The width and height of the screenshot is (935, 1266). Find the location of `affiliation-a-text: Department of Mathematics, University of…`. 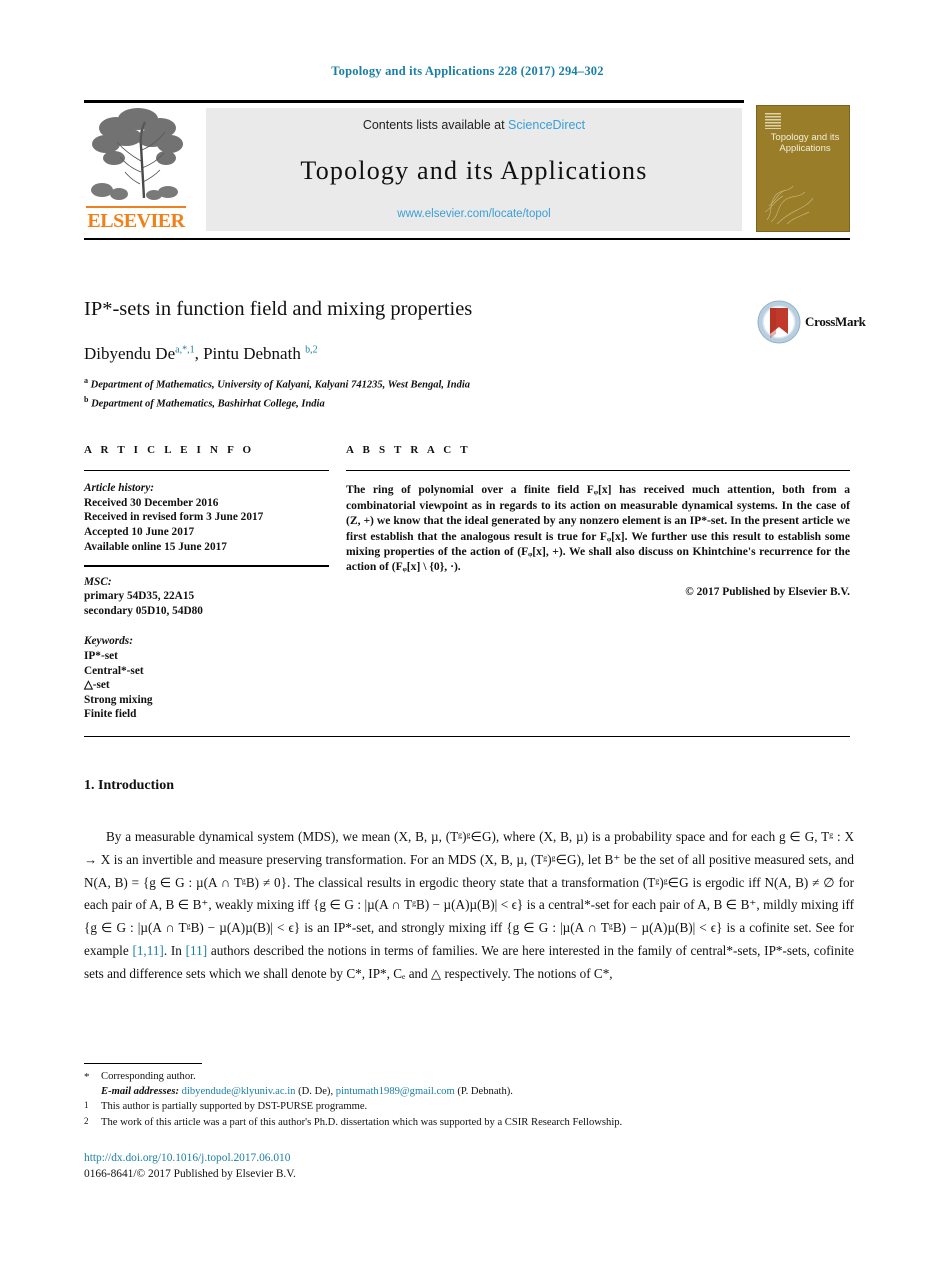

affiliation-a-text: Department of Mathematics, University of… is located at coordinates (280, 385).